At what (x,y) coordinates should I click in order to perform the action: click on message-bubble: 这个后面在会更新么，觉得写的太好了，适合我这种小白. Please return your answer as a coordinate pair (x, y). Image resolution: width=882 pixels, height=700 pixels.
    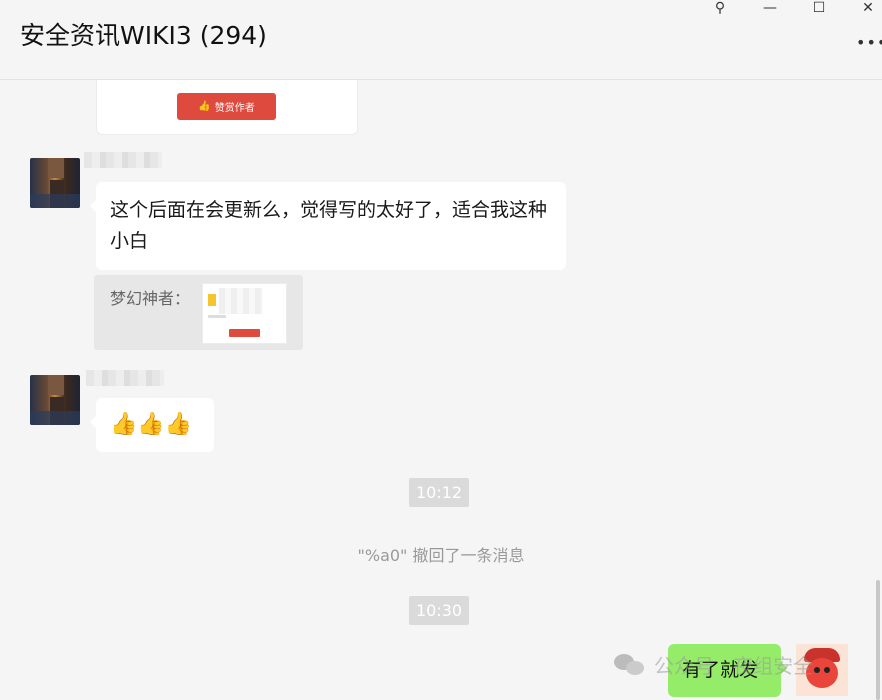
    Looking at the image, I should click on (328, 226).